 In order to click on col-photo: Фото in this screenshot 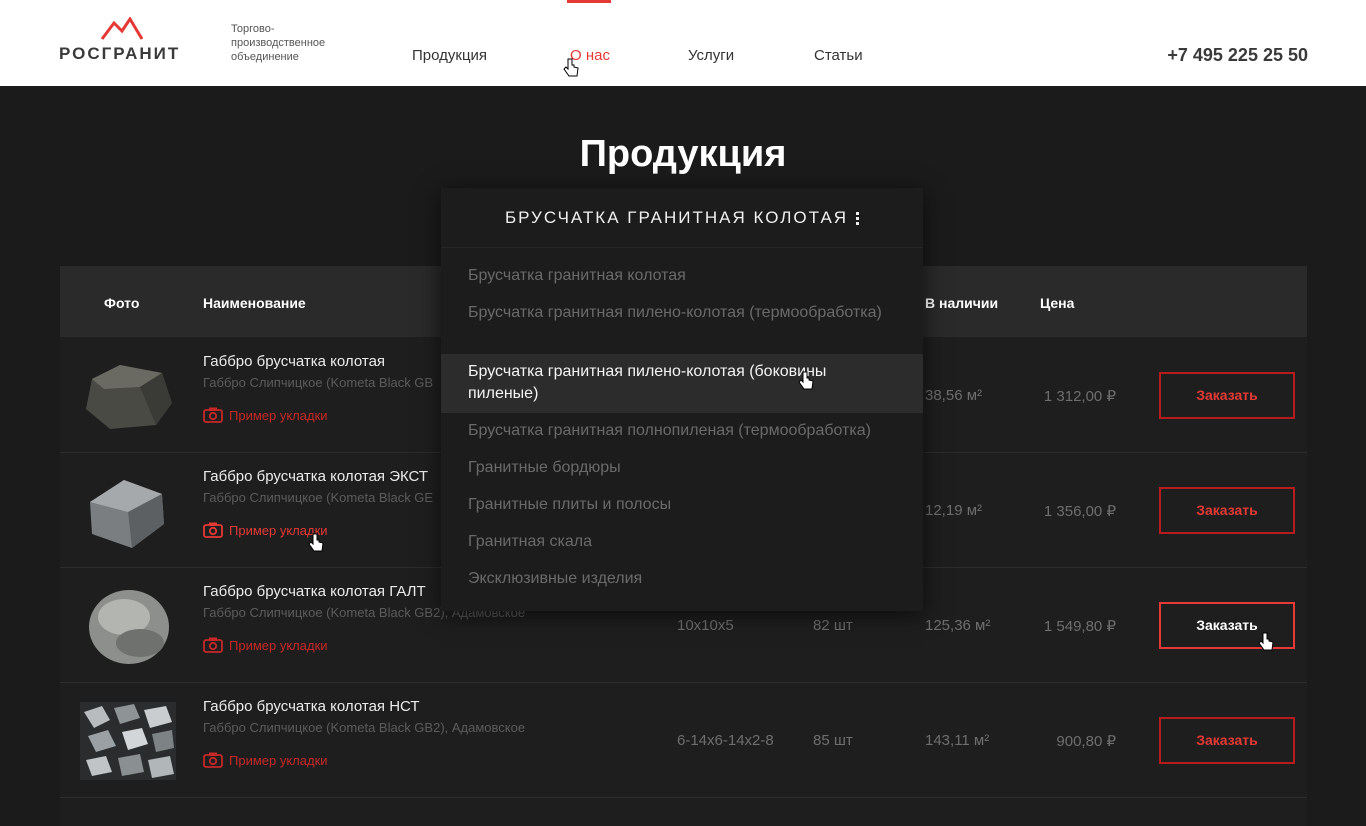, I will do `click(122, 303)`.